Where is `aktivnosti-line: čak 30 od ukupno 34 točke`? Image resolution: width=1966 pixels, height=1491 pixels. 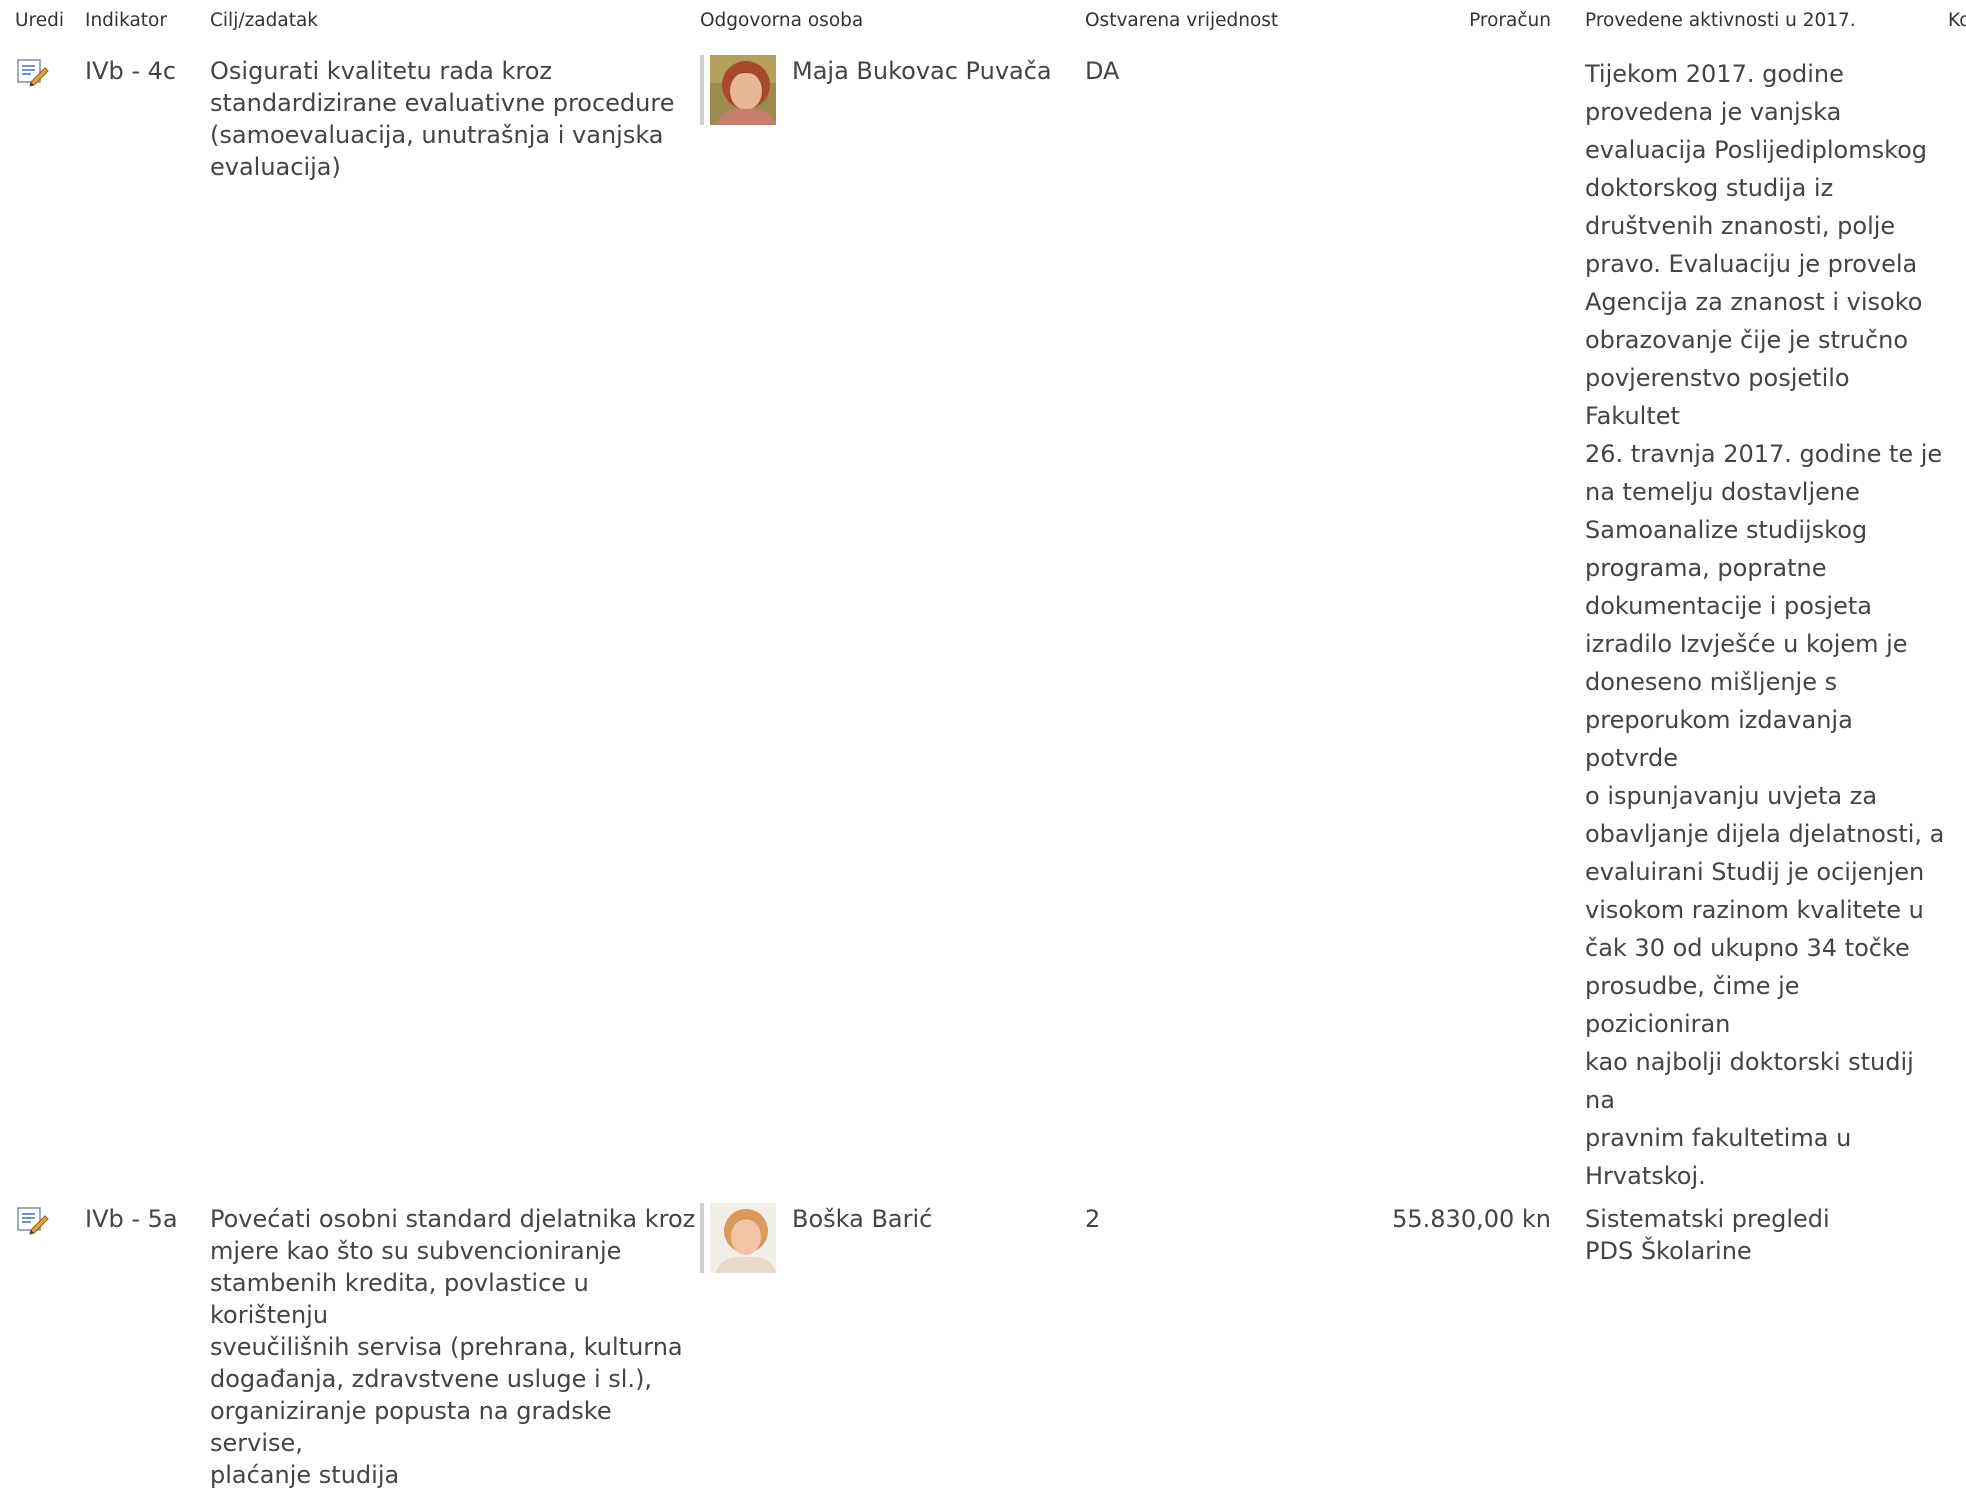 aktivnosti-line: čak 30 od ukupno 34 točke is located at coordinates (1747, 948).